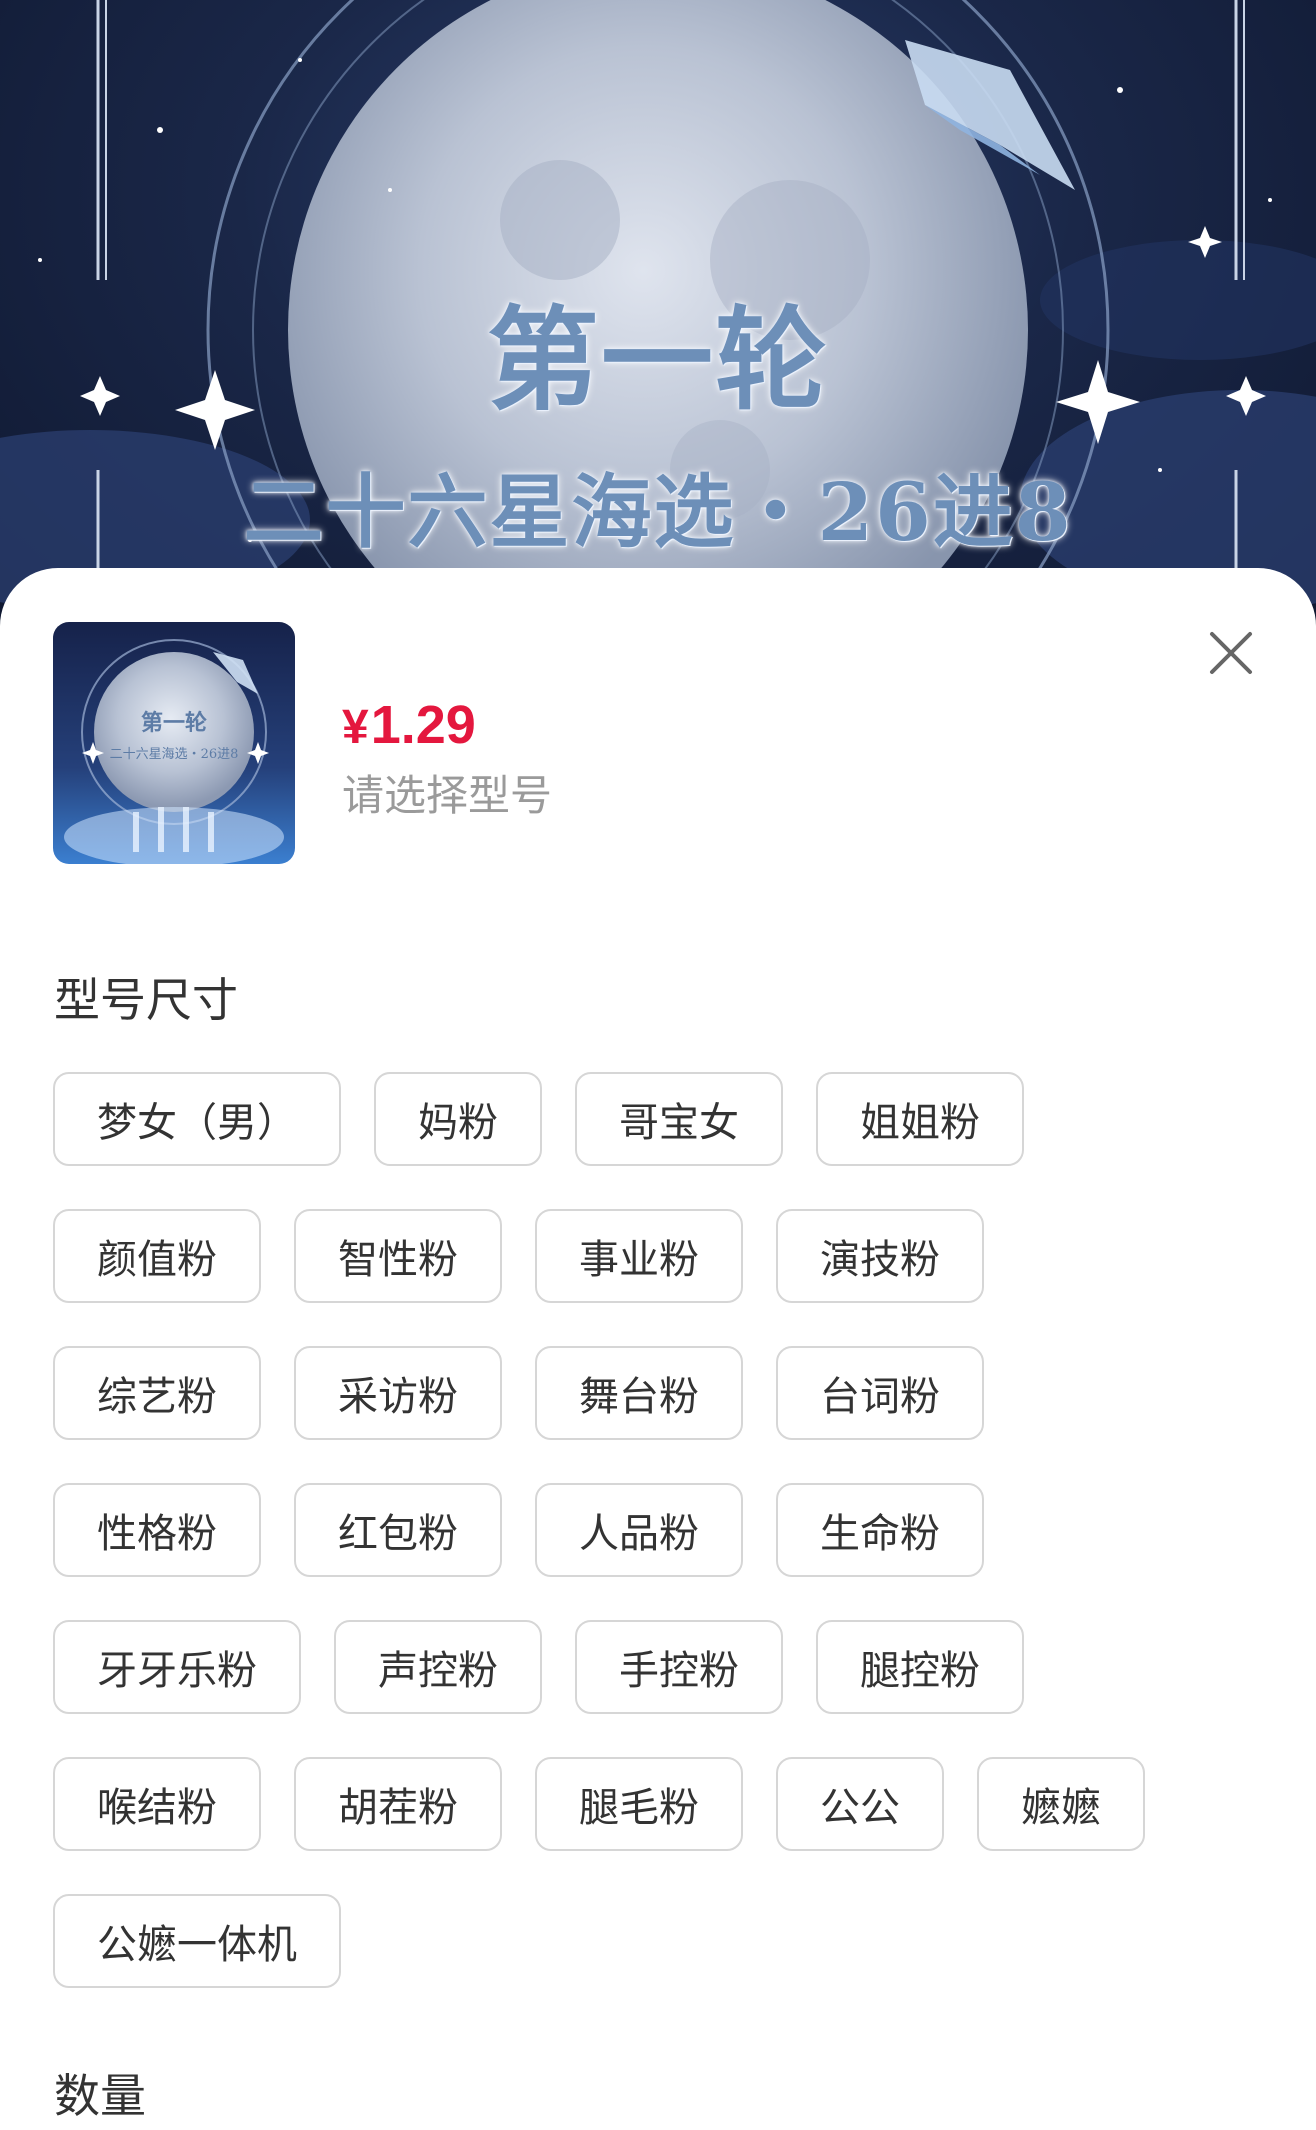 The image size is (1316, 2130). What do you see at coordinates (679, 1119) in the screenshot?
I see `model-option: 哥宝女` at bounding box center [679, 1119].